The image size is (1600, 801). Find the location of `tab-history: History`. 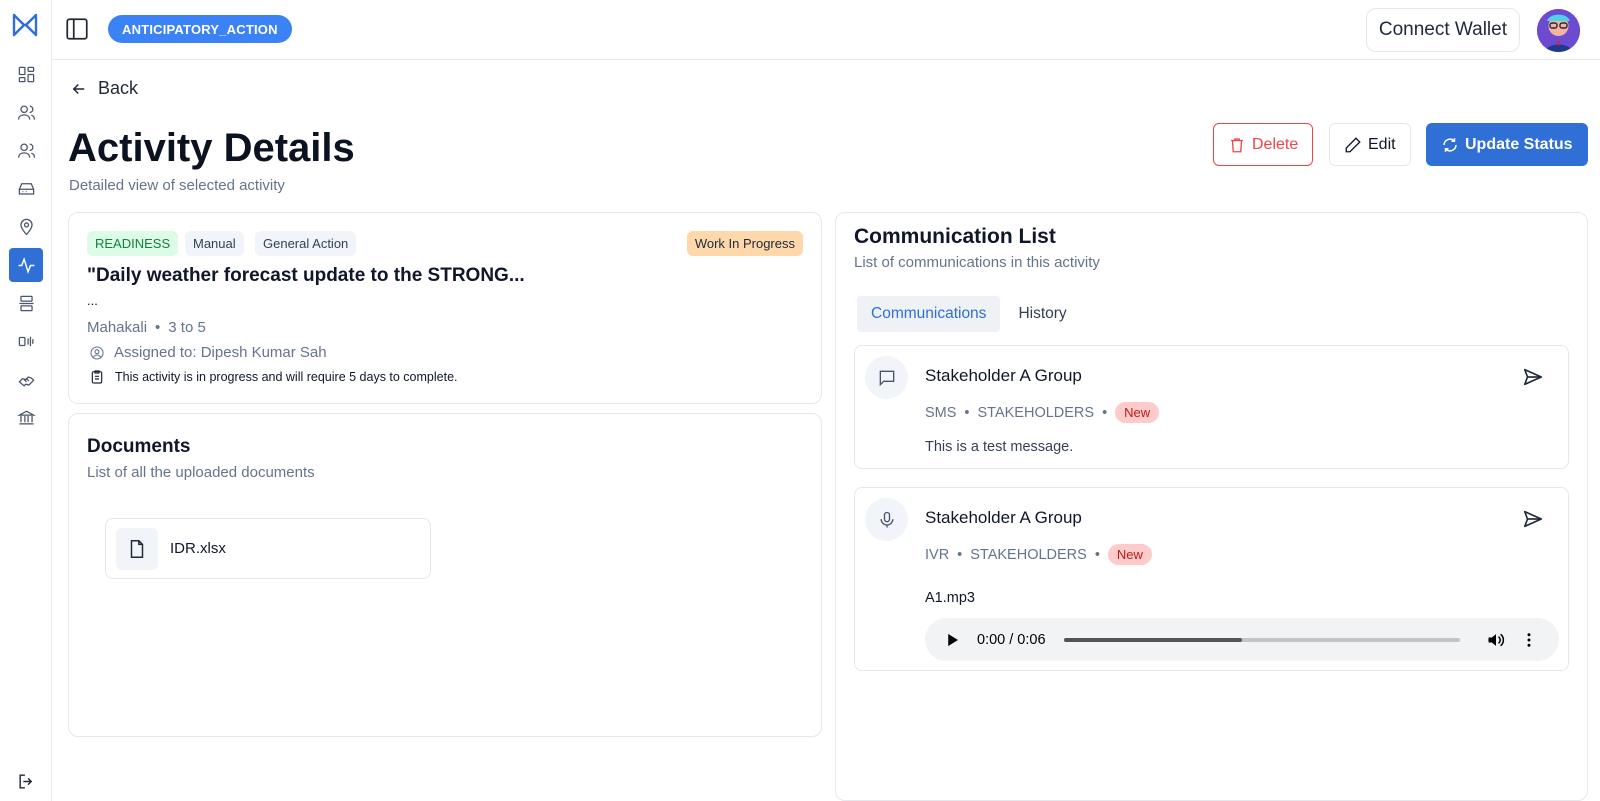

tab-history: History is located at coordinates (1042, 314).